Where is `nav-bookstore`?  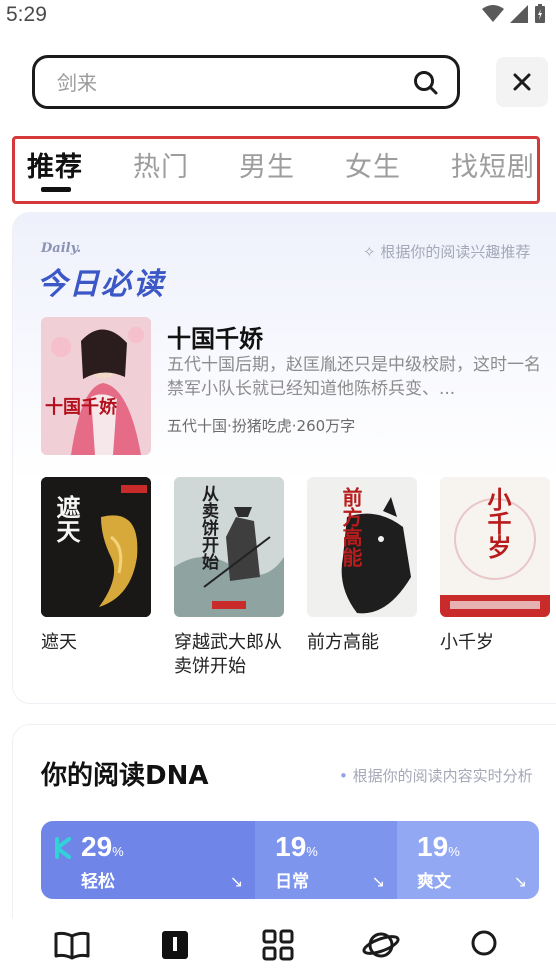 nav-bookstore is located at coordinates (175, 945).